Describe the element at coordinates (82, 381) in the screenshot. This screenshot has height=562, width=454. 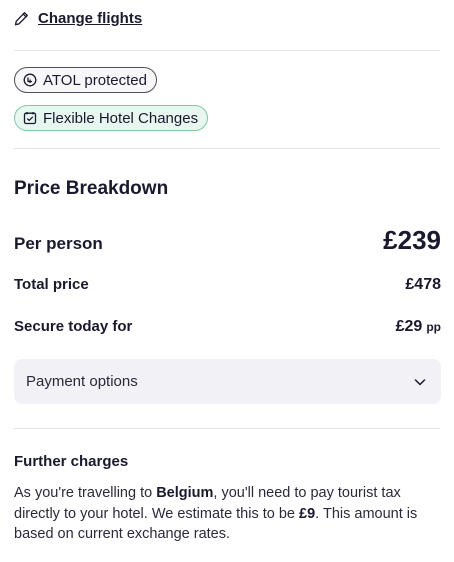
I see `payment-options-label: Payment options` at that location.